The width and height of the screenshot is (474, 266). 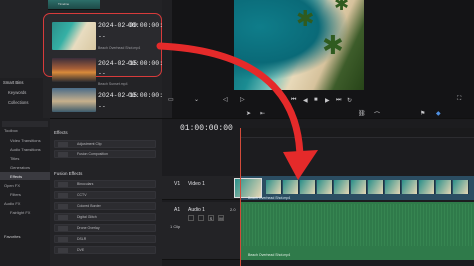 What do you see at coordinates (349, 100) in the screenshot?
I see `loop-icon: ↻` at bounding box center [349, 100].